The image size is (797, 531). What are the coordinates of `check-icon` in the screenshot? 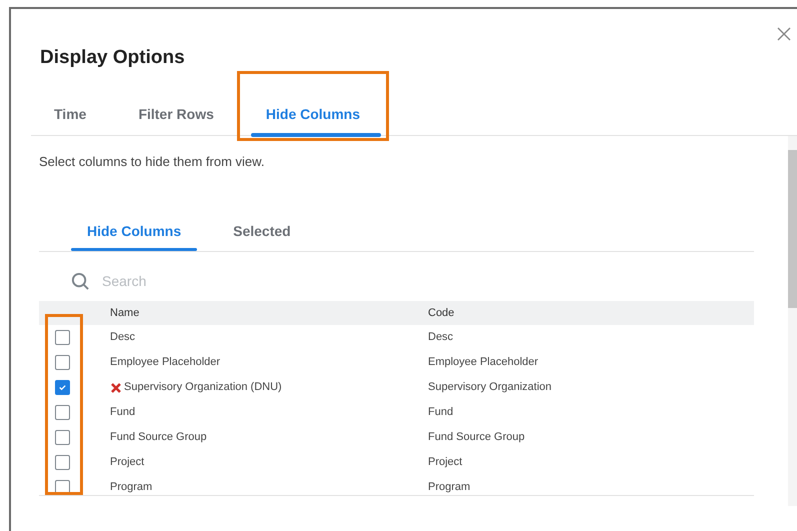 It's located at (62, 387).